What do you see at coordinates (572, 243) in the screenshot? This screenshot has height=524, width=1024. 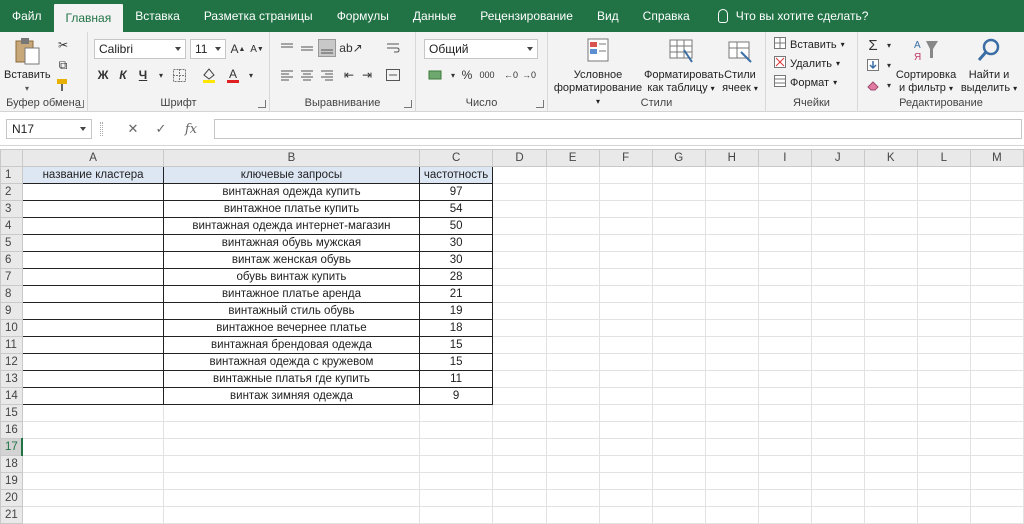 I see `cell-e5` at bounding box center [572, 243].